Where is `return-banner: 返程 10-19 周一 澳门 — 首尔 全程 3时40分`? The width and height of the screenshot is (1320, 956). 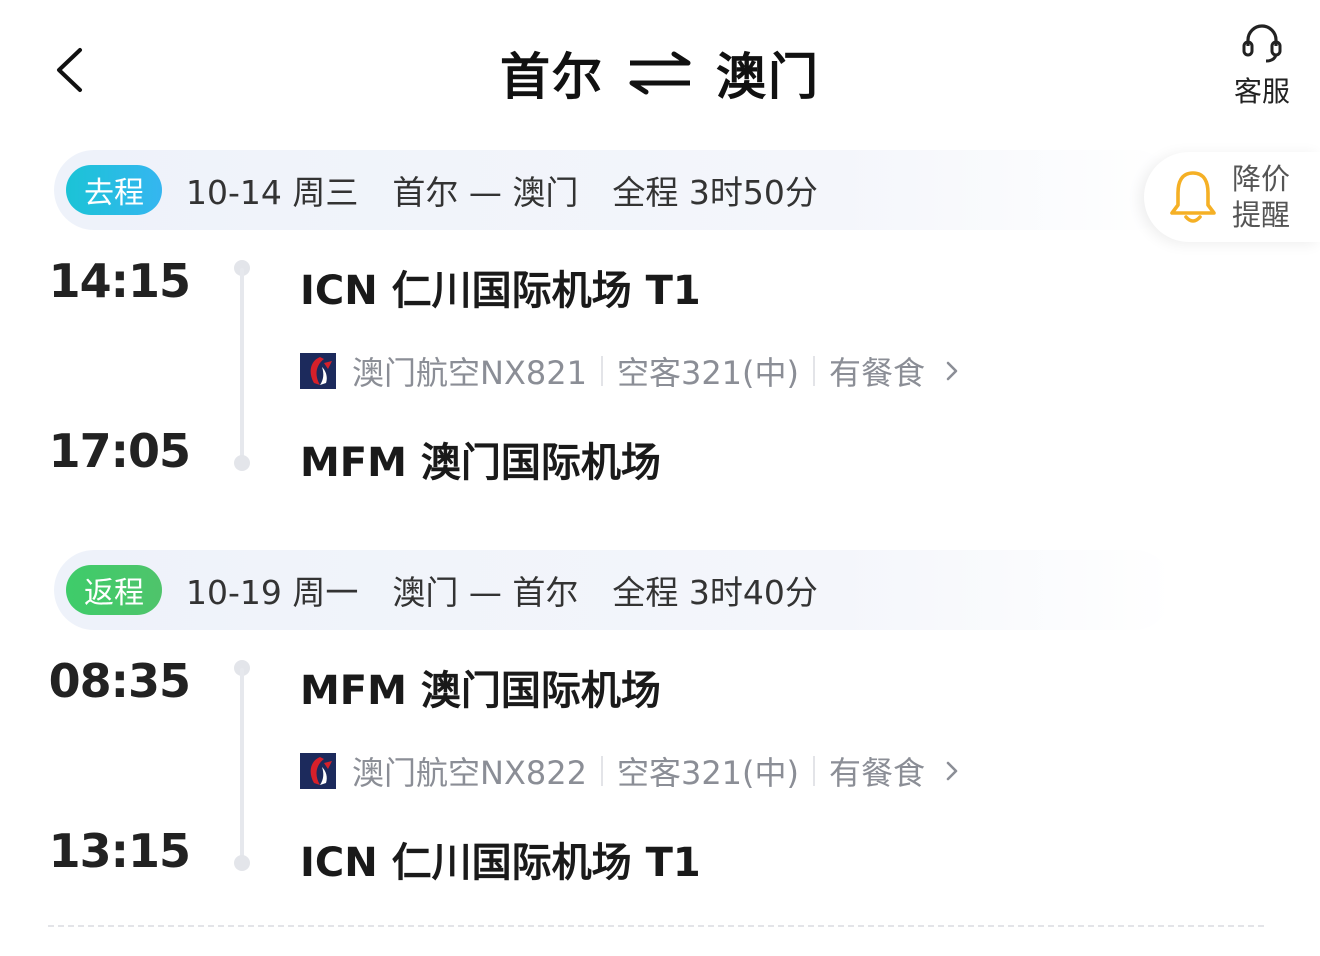
return-banner: 返程 10-19 周一 澳门 — 首尔 全程 3时40分 is located at coordinates (614, 590).